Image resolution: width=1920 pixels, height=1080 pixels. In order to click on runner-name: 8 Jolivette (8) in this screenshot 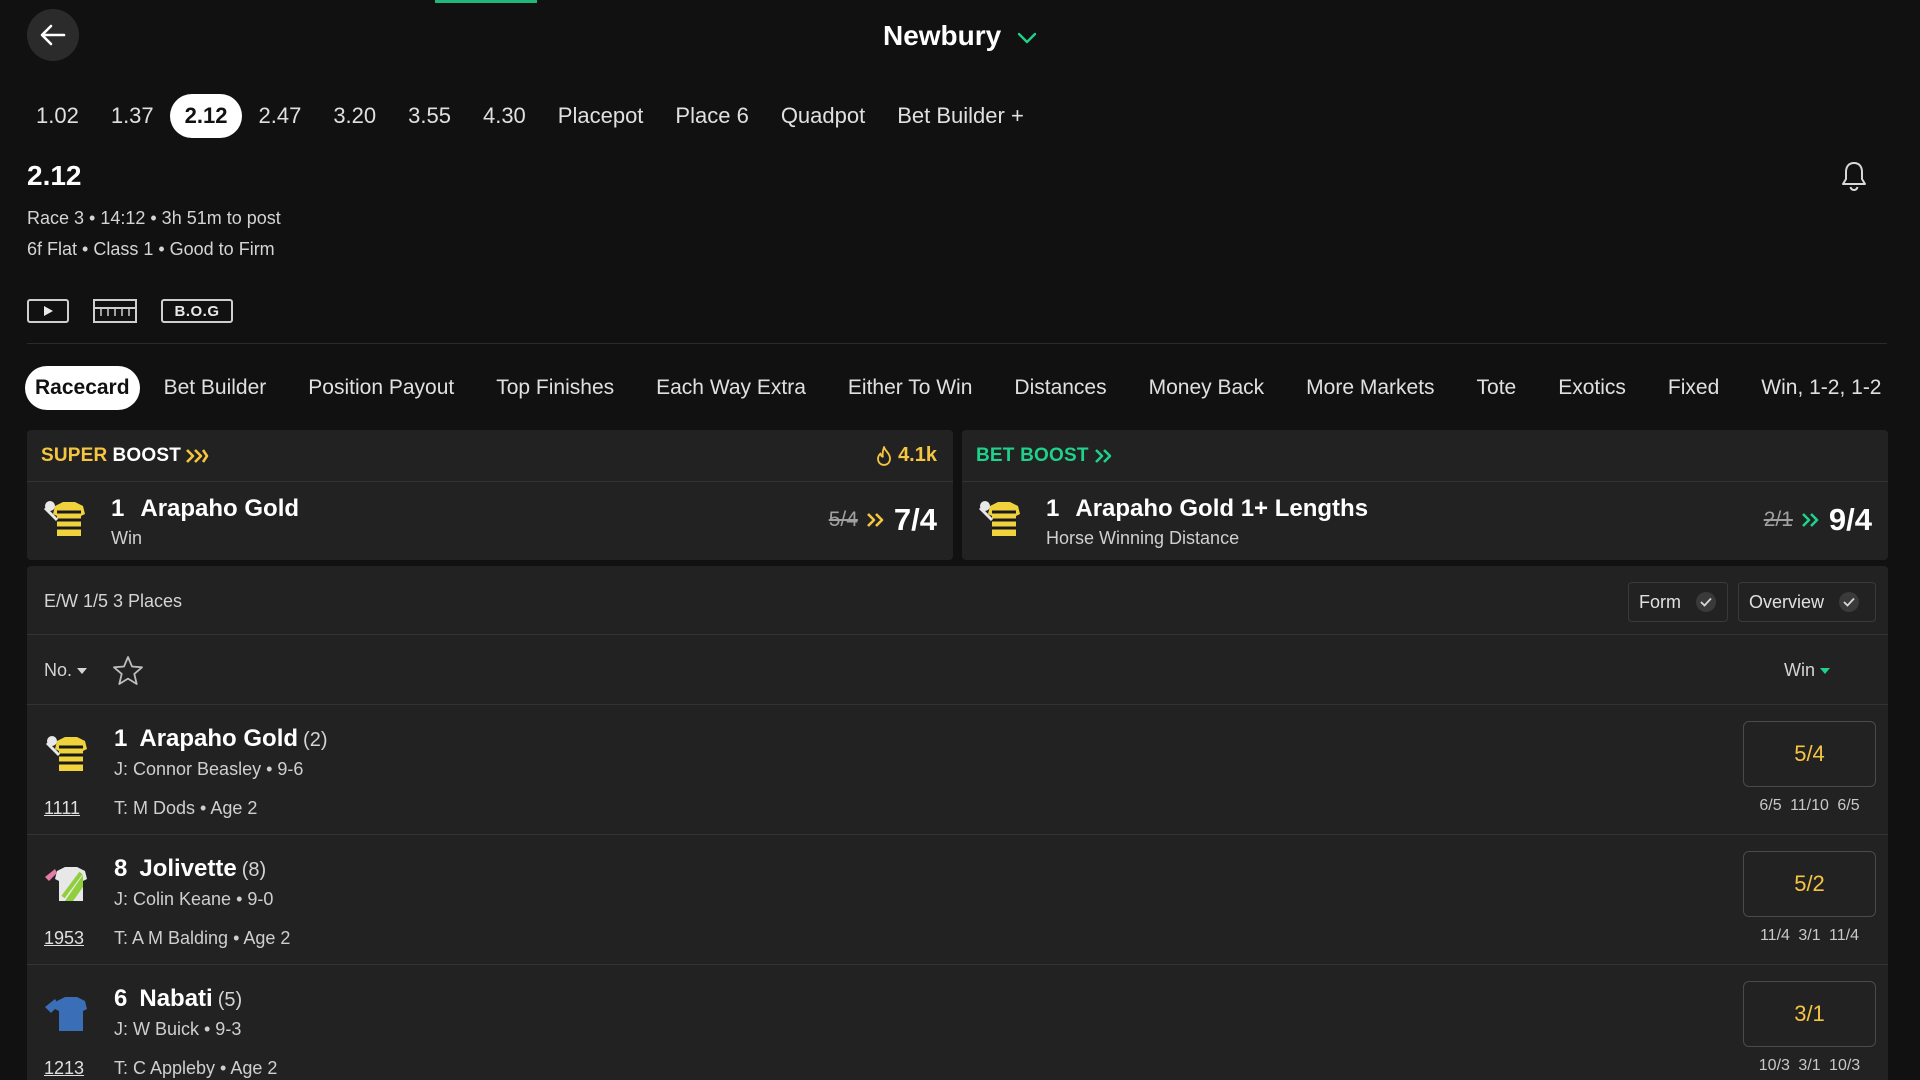, I will do `click(190, 869)`.